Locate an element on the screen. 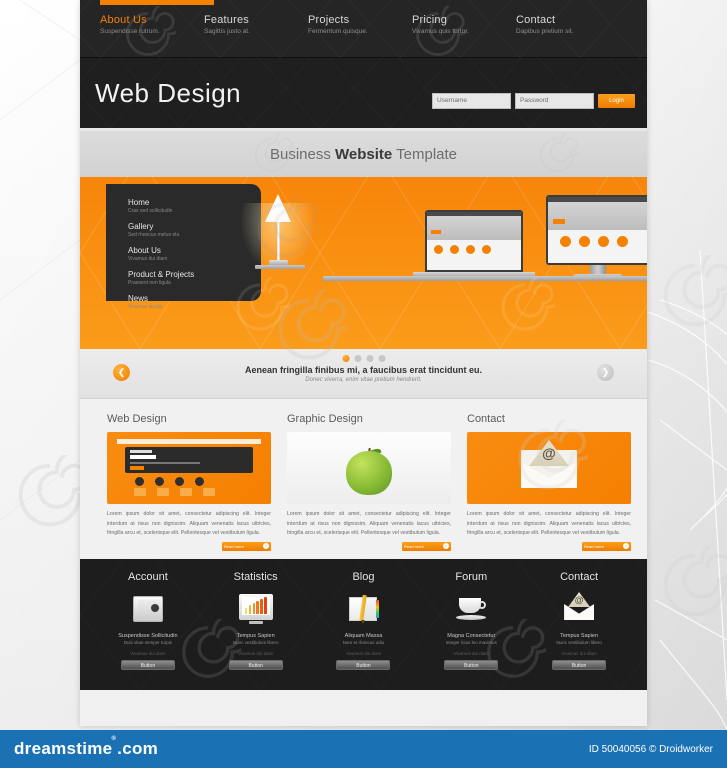  footer-line-1: Suspendisse Sollicitudin is located at coordinates (148, 636).